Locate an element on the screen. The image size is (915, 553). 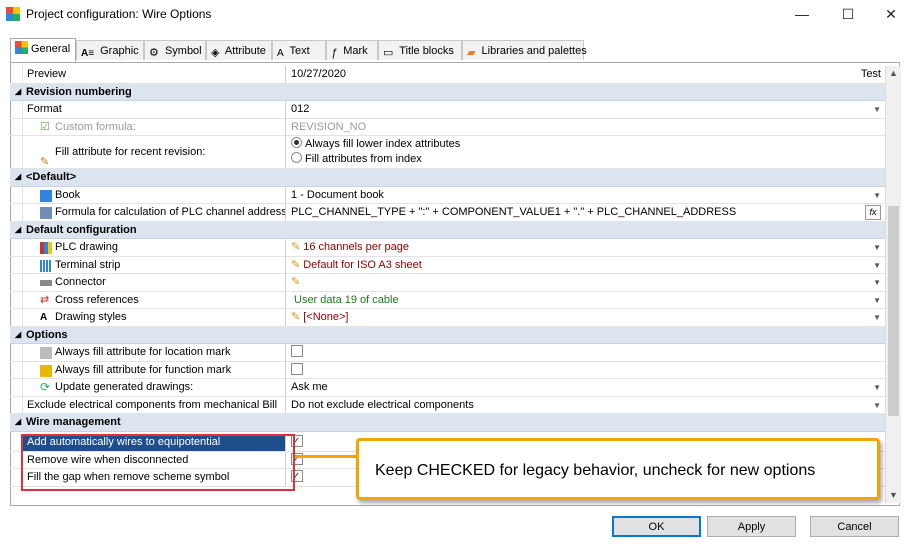
plc-drawing-icon is located at coordinates (46, 248).